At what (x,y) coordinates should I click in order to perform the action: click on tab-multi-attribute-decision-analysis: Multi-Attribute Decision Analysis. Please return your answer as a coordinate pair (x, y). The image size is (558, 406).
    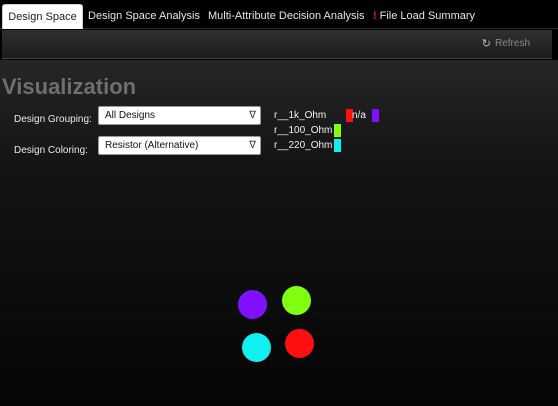
    Looking at the image, I should click on (286, 16).